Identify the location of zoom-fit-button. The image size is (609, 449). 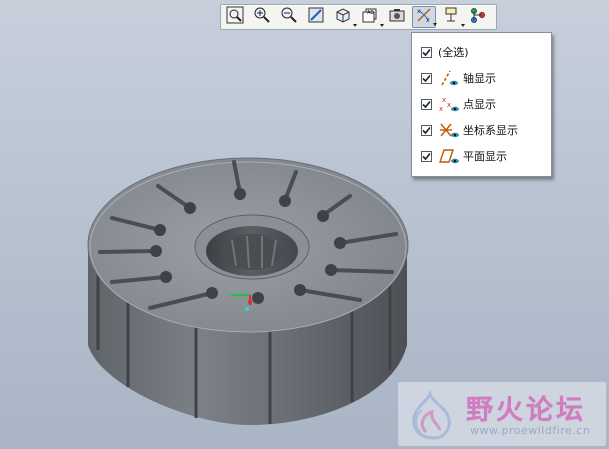
(235, 17).